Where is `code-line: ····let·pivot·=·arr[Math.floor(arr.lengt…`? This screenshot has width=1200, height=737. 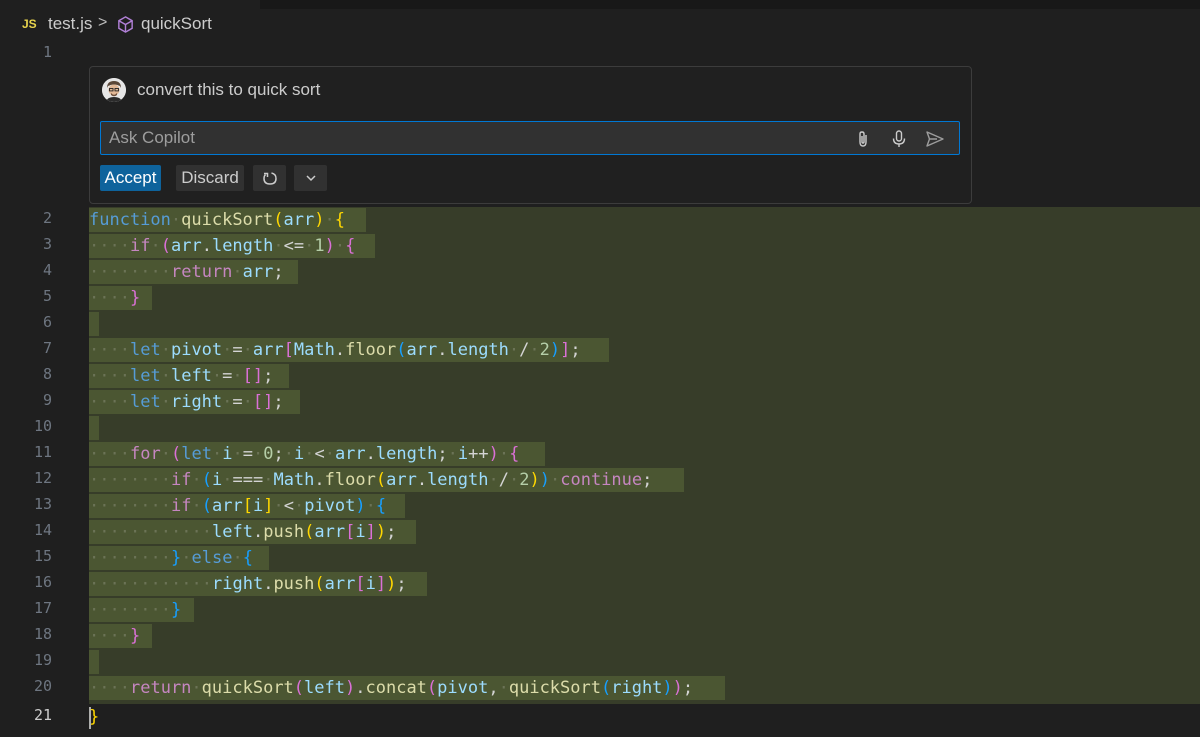
code-line: ····let·pivot·=·arr[Math.floor(arr.lengt… is located at coordinates (335, 350).